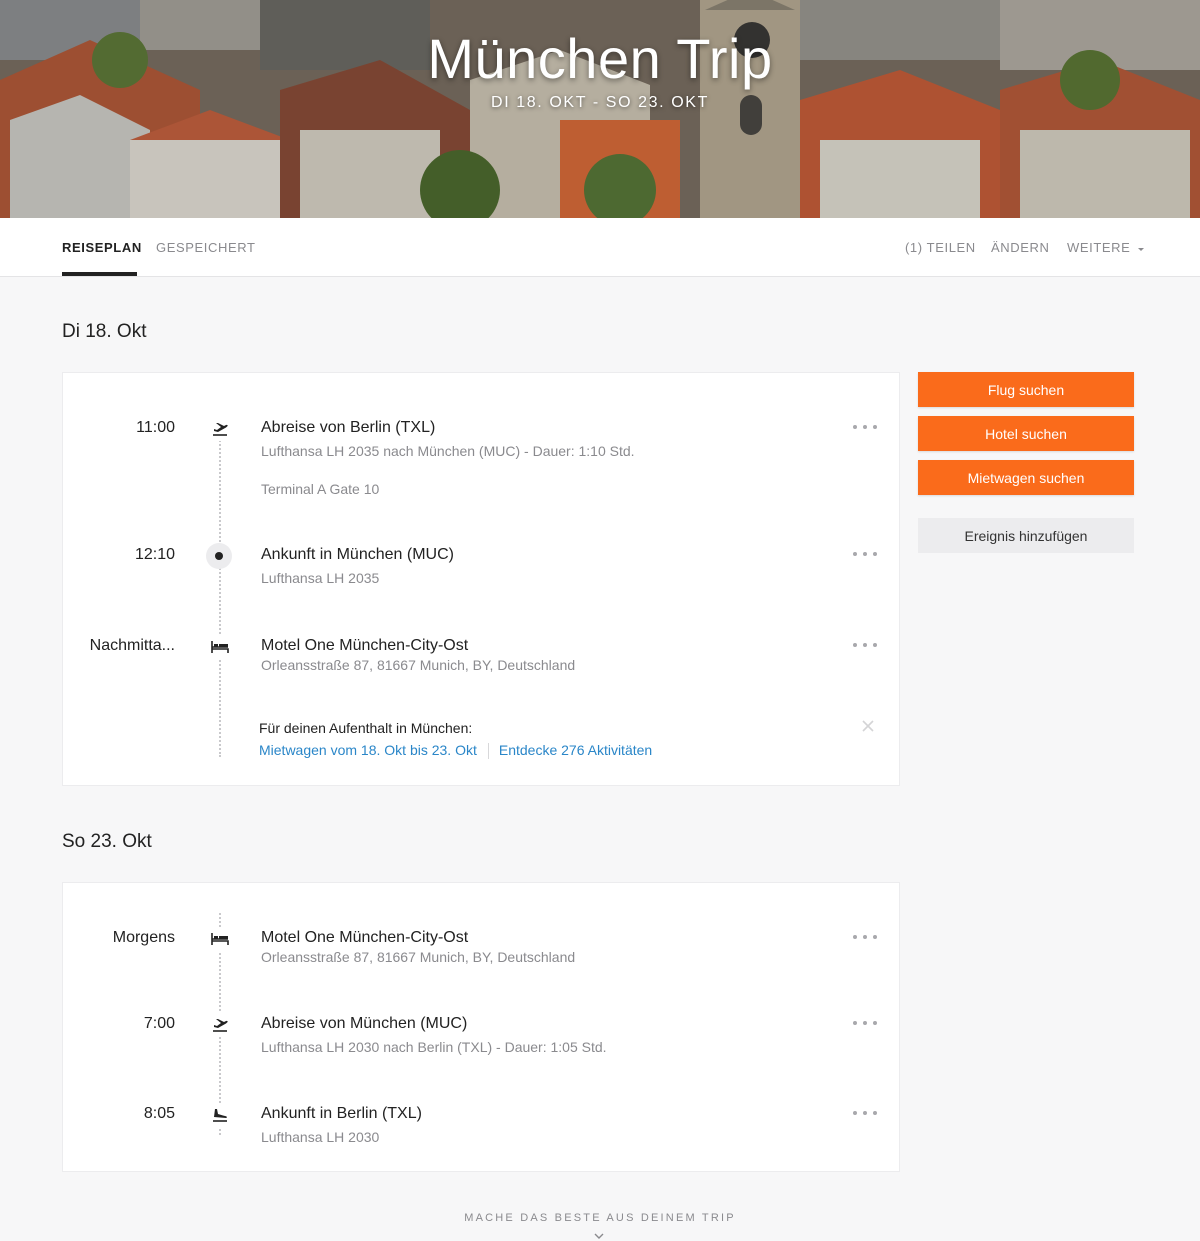  I want to click on event-time: 12:10, so click(154, 554).